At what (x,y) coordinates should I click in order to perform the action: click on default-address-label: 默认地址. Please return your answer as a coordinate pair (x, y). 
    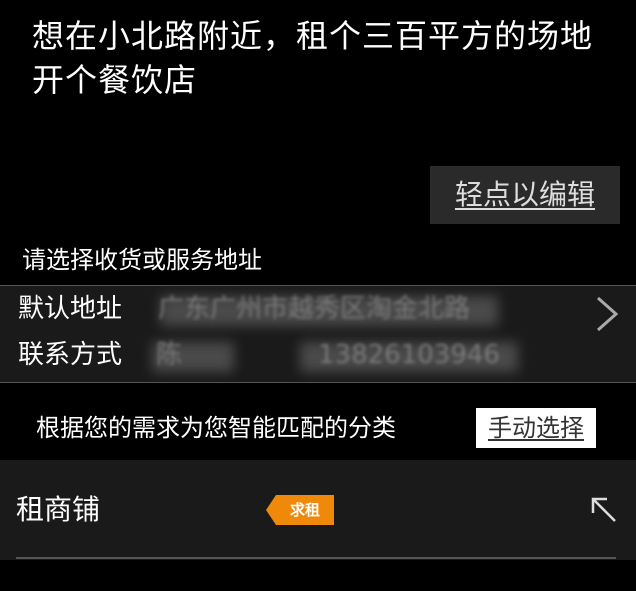
    Looking at the image, I should click on (70, 309).